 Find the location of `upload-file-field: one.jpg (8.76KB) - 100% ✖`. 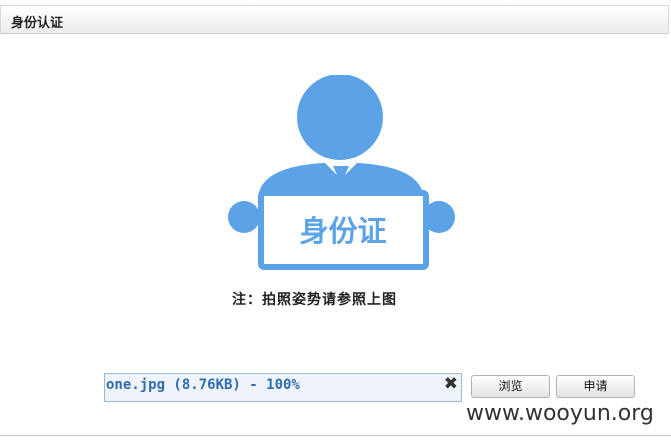

upload-file-field: one.jpg (8.76KB) - 100% ✖ is located at coordinates (283, 387).